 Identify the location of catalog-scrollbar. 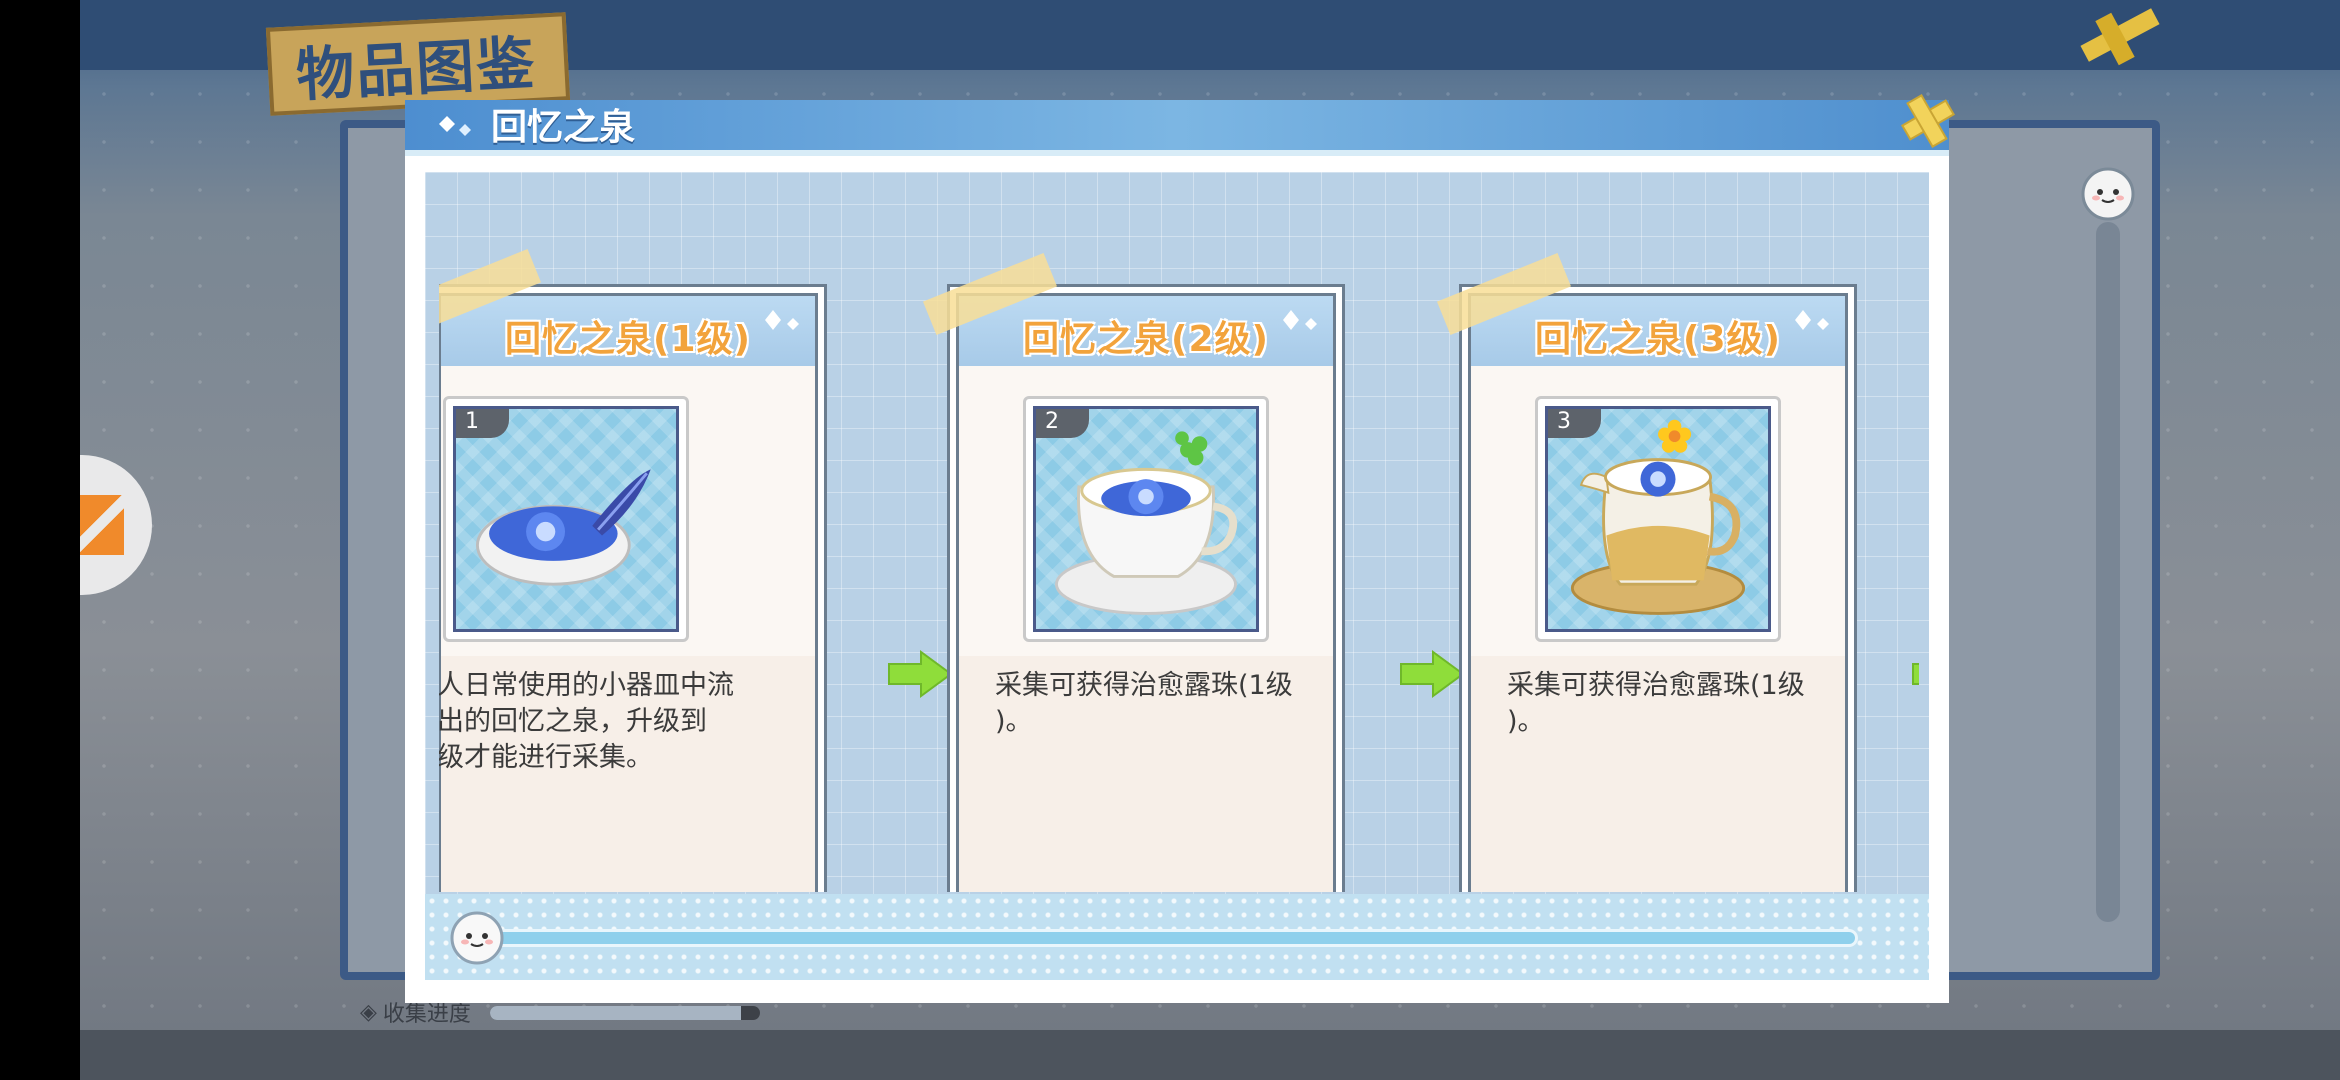
(2108, 572).